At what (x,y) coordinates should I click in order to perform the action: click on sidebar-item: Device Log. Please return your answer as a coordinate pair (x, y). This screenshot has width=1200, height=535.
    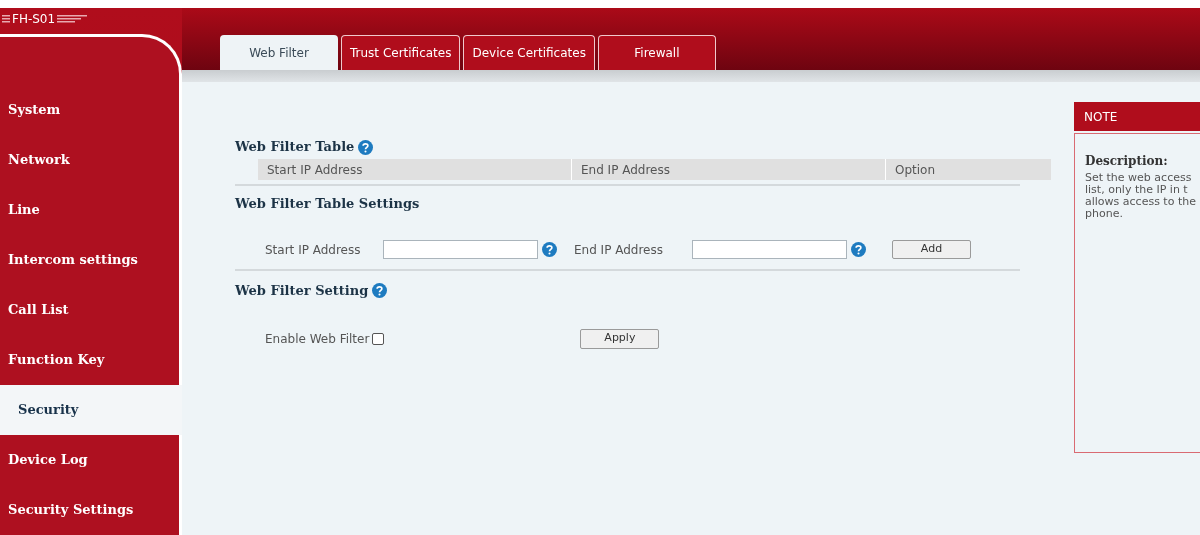
    Looking at the image, I should click on (89, 460).